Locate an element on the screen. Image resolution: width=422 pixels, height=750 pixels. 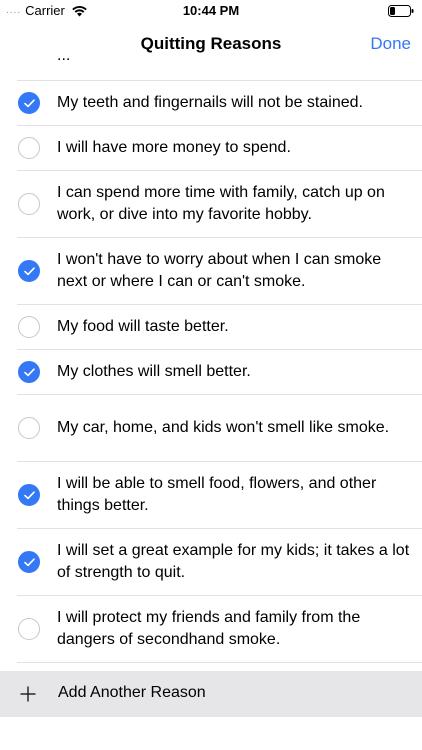
reason-row: My clothes will smell better. is located at coordinates (211, 371).